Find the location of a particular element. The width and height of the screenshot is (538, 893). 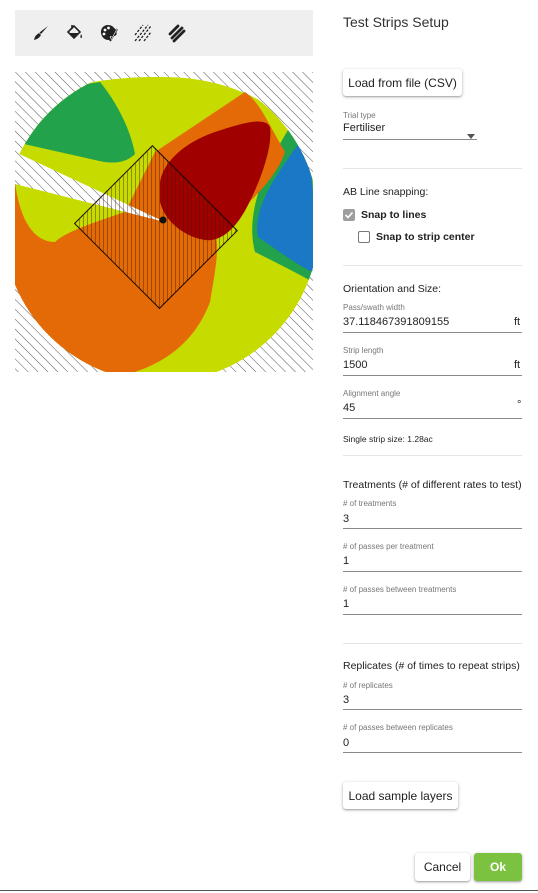

load-csv-button: Load from file (CSV) is located at coordinates (402, 82).